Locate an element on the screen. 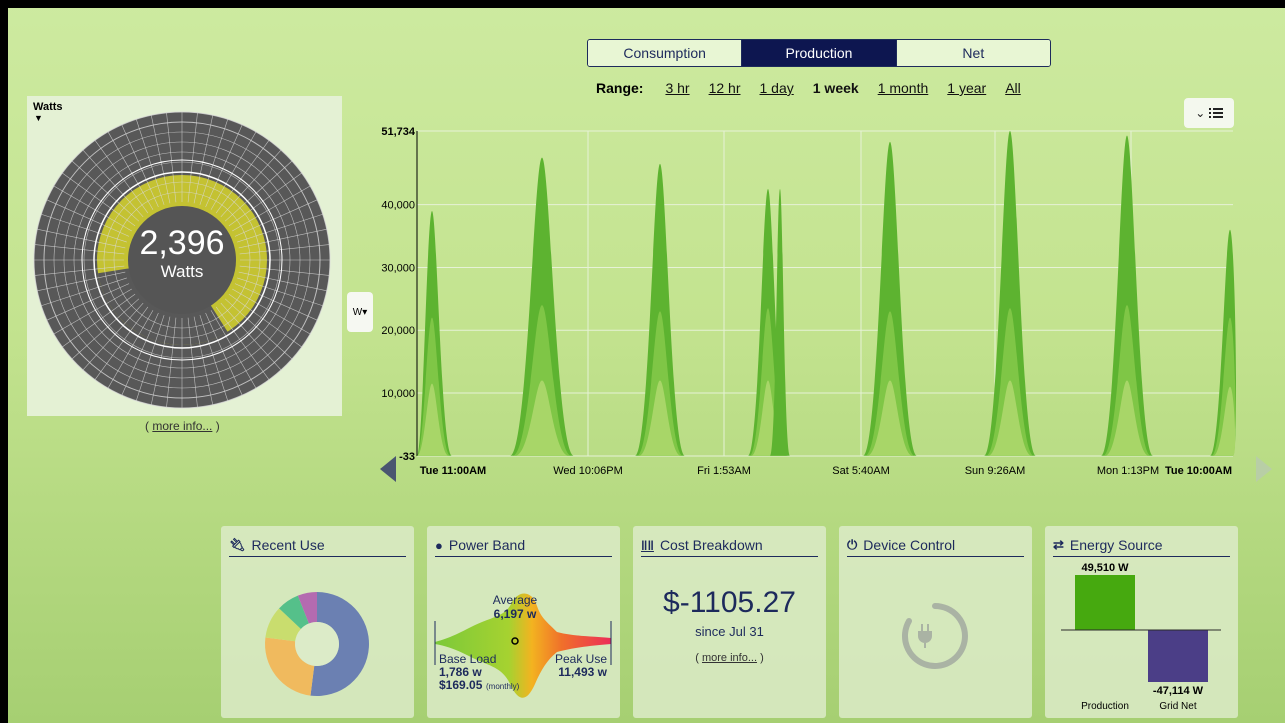 This screenshot has height=723, width=1285. base-load-cost: $169.05 is located at coordinates (461, 685).